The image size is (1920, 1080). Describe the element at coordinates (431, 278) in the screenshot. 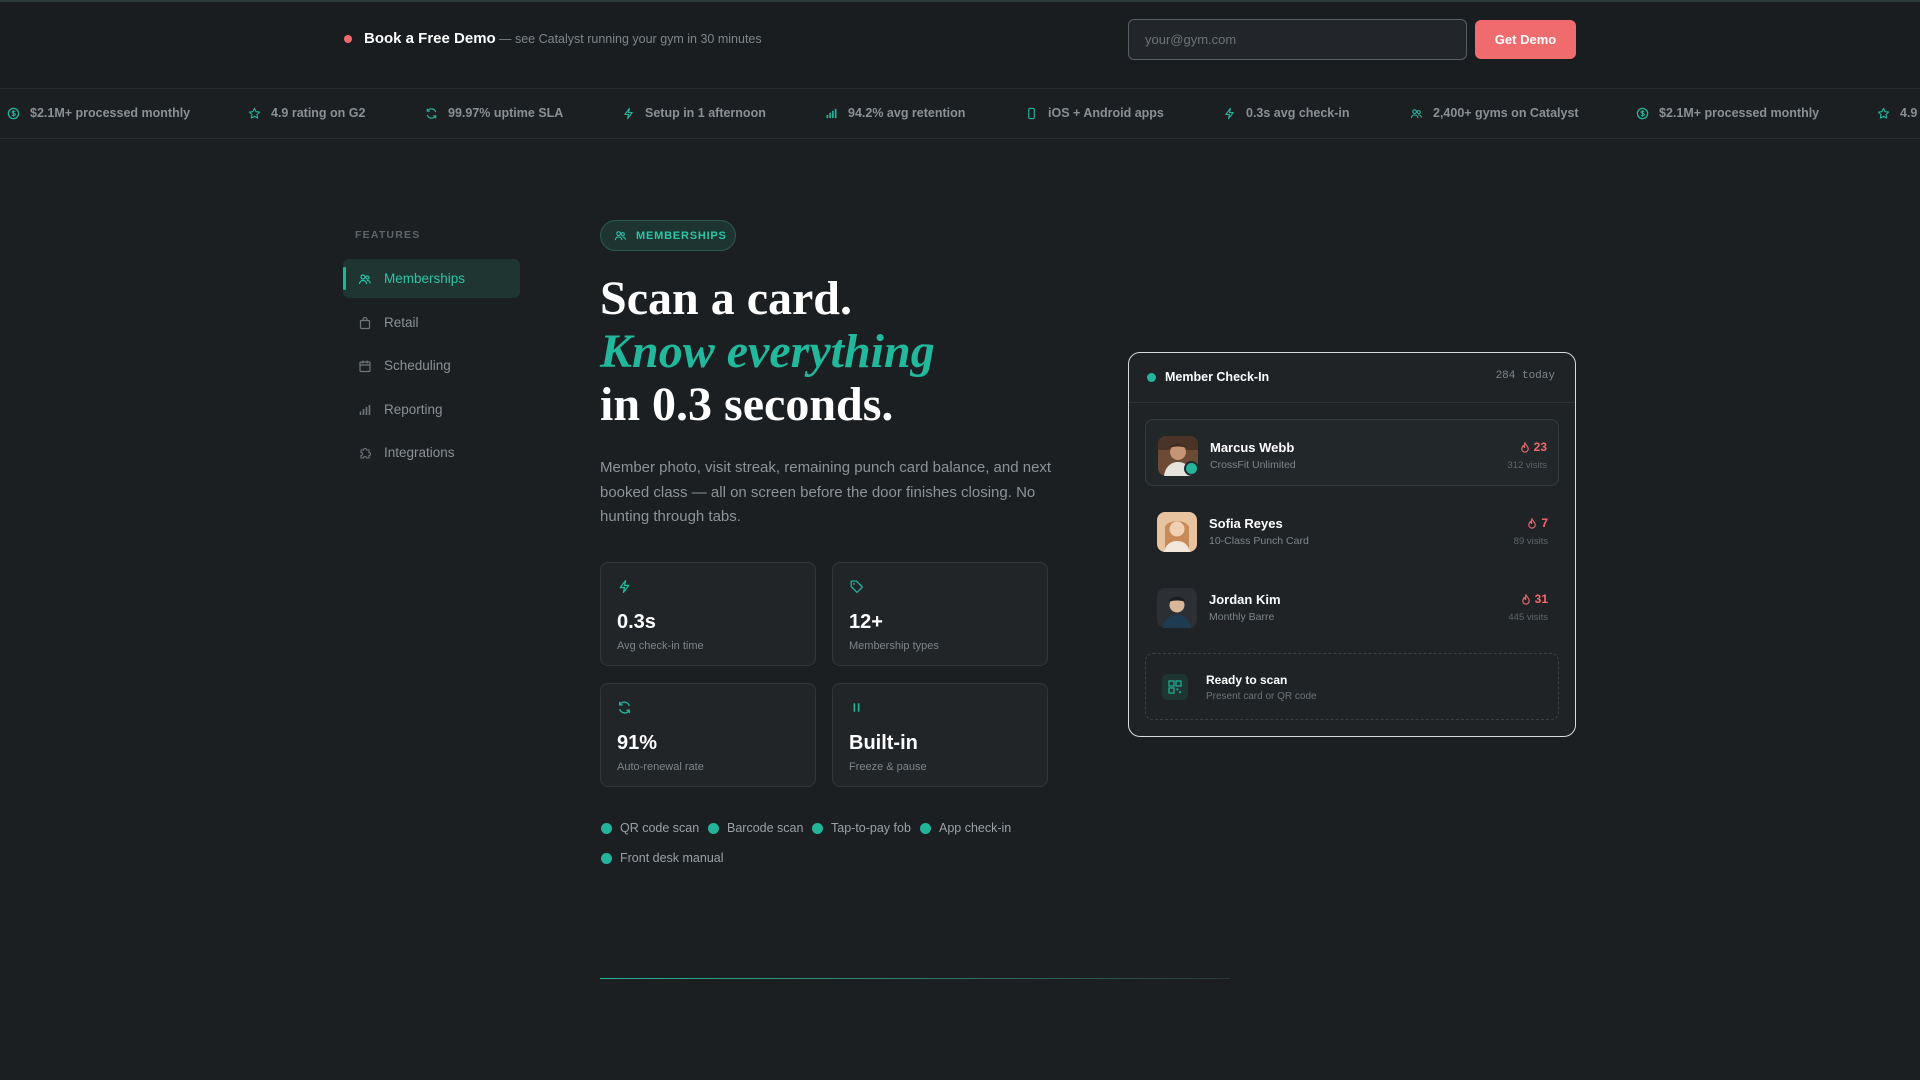

I see `sidebar-item-memberships: Memberships` at that location.